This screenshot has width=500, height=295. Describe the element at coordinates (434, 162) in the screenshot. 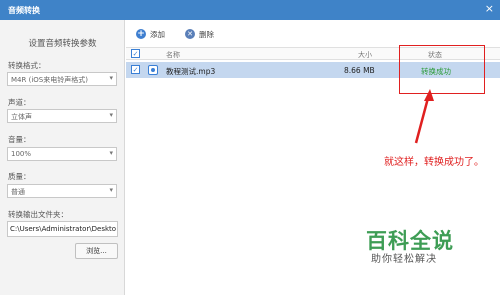

I see `annotation-text: 就这样，转换成功了。` at that location.